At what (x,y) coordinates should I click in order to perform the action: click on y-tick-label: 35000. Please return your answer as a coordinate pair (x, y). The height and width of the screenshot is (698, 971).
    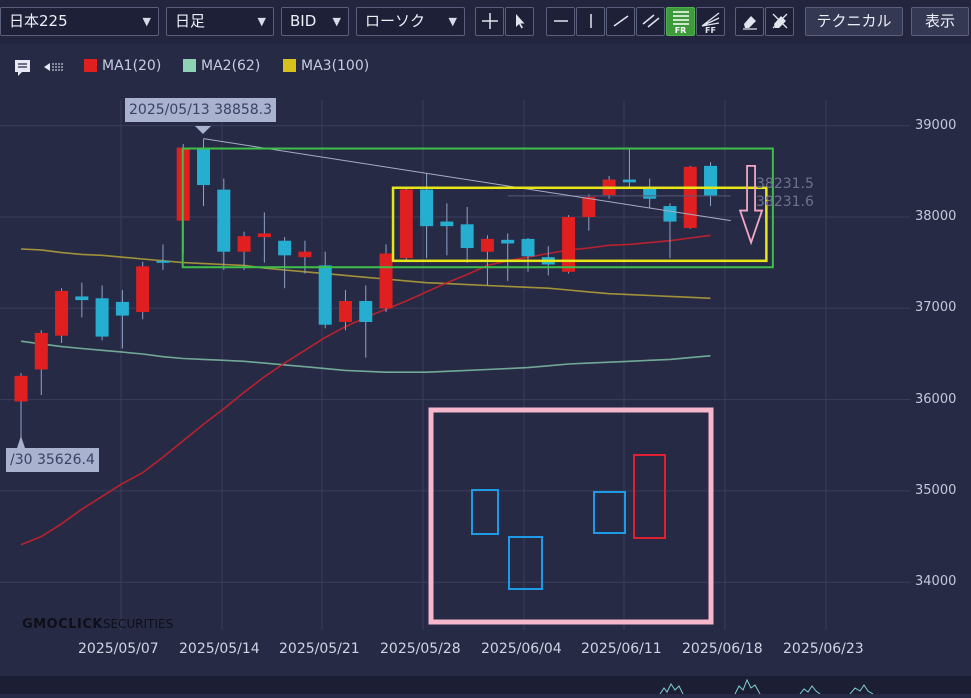
    Looking at the image, I should click on (936, 490).